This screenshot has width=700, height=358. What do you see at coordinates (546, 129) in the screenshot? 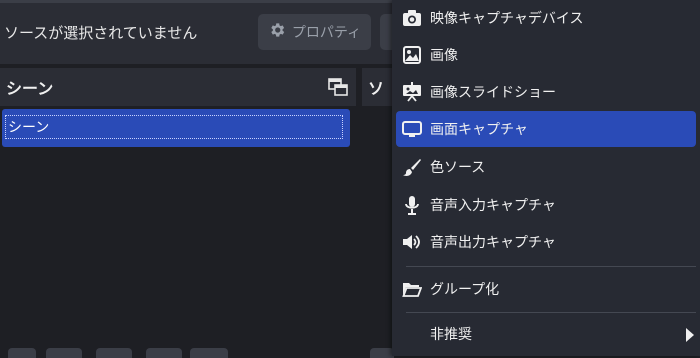
I see `menu-item-display-capture: 画面キャプチャ` at bounding box center [546, 129].